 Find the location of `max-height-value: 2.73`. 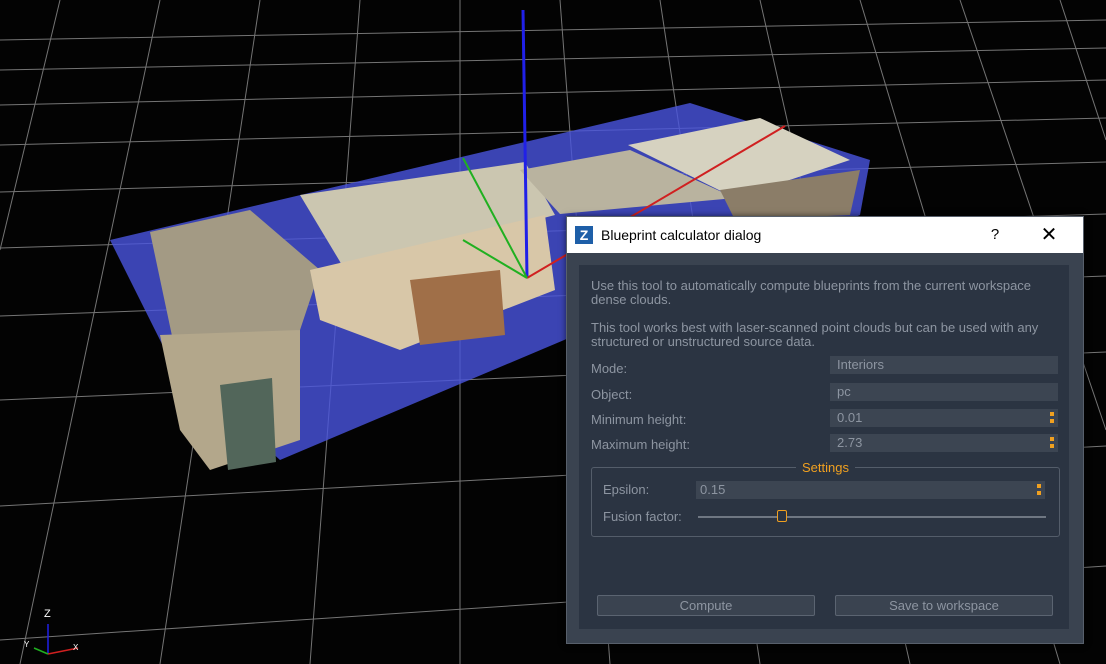

max-height-value: 2.73 is located at coordinates (850, 442).